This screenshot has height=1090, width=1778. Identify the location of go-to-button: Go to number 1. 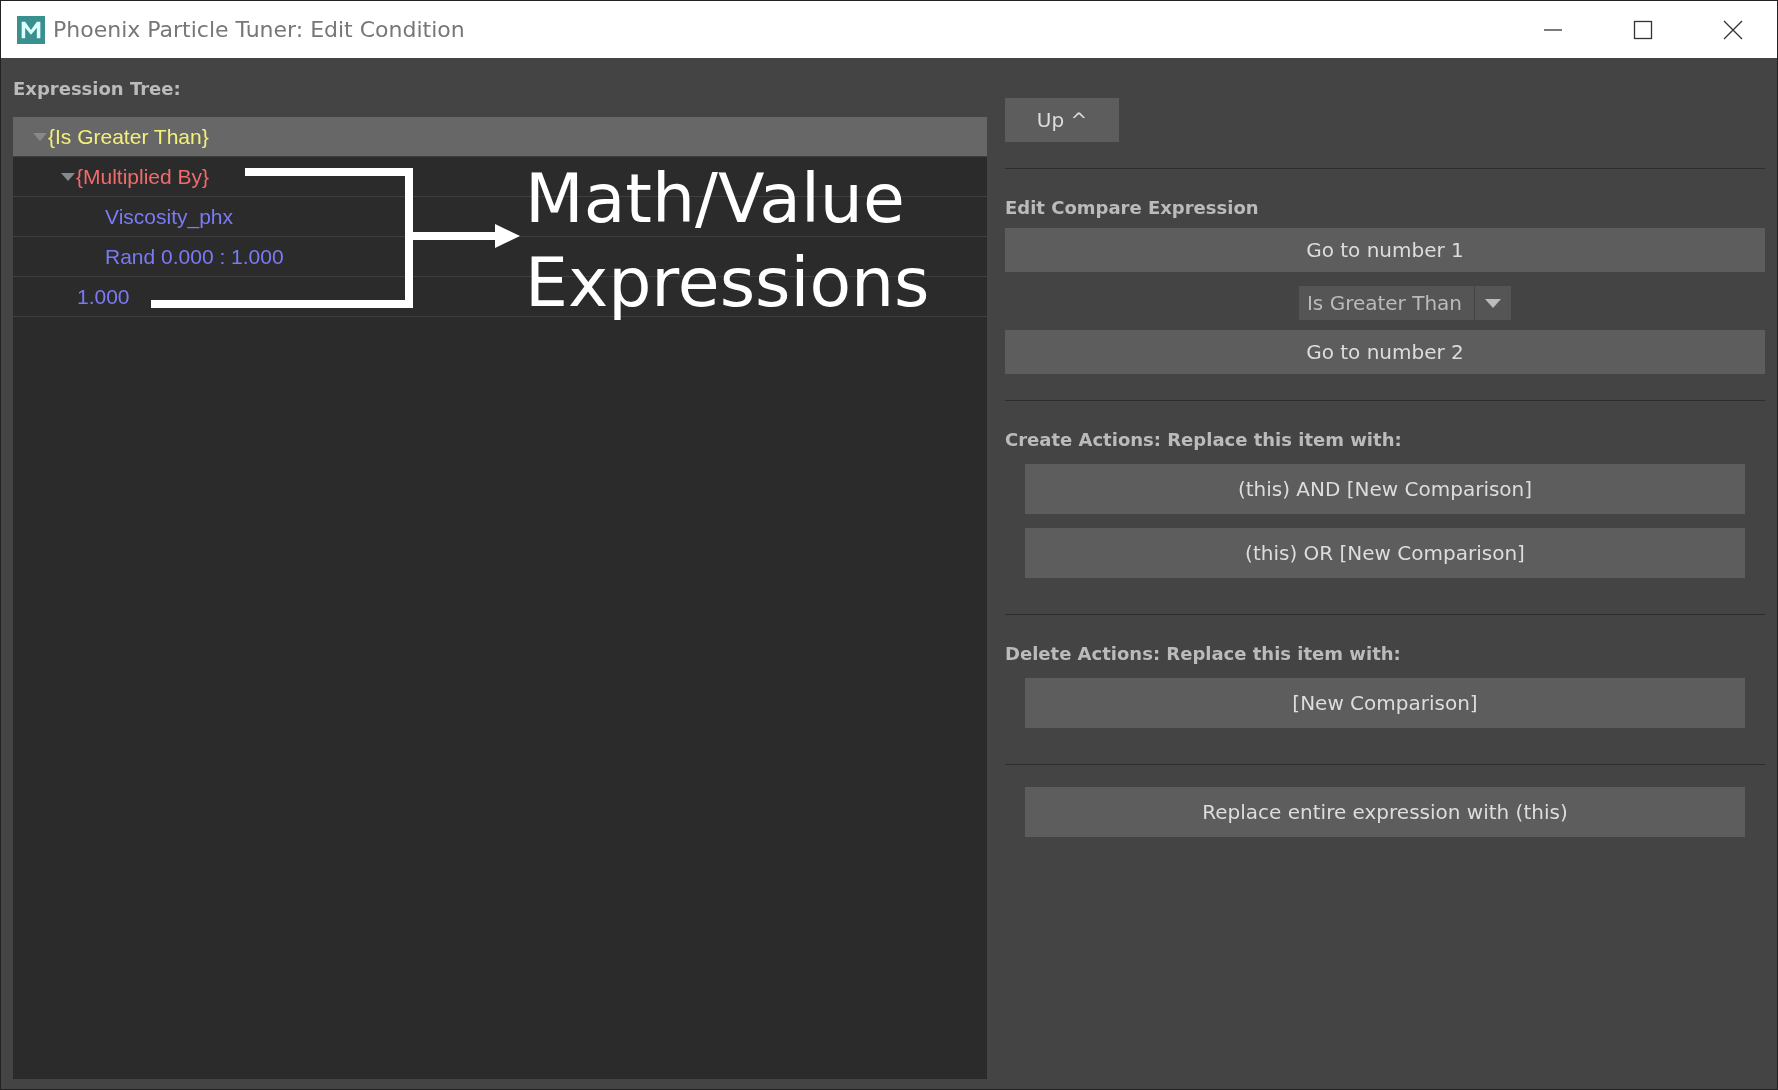
(1385, 250).